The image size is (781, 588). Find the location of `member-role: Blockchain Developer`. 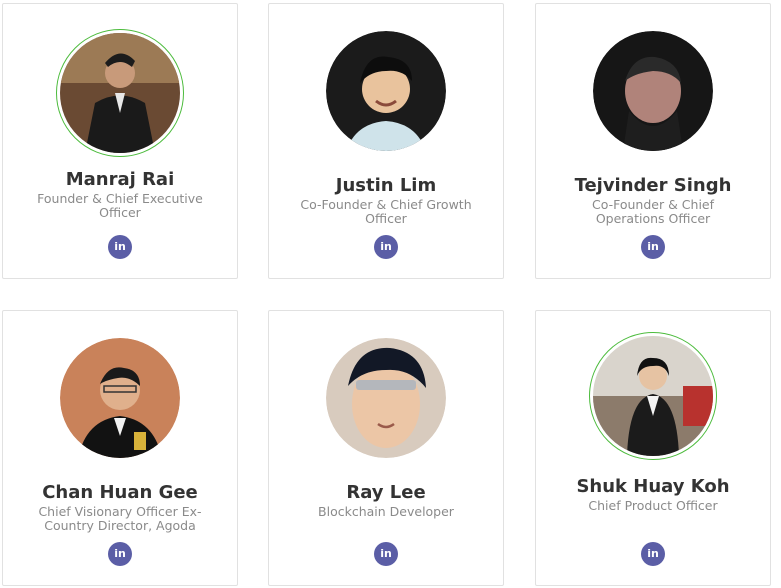

member-role: Blockchain Developer is located at coordinates (386, 511).